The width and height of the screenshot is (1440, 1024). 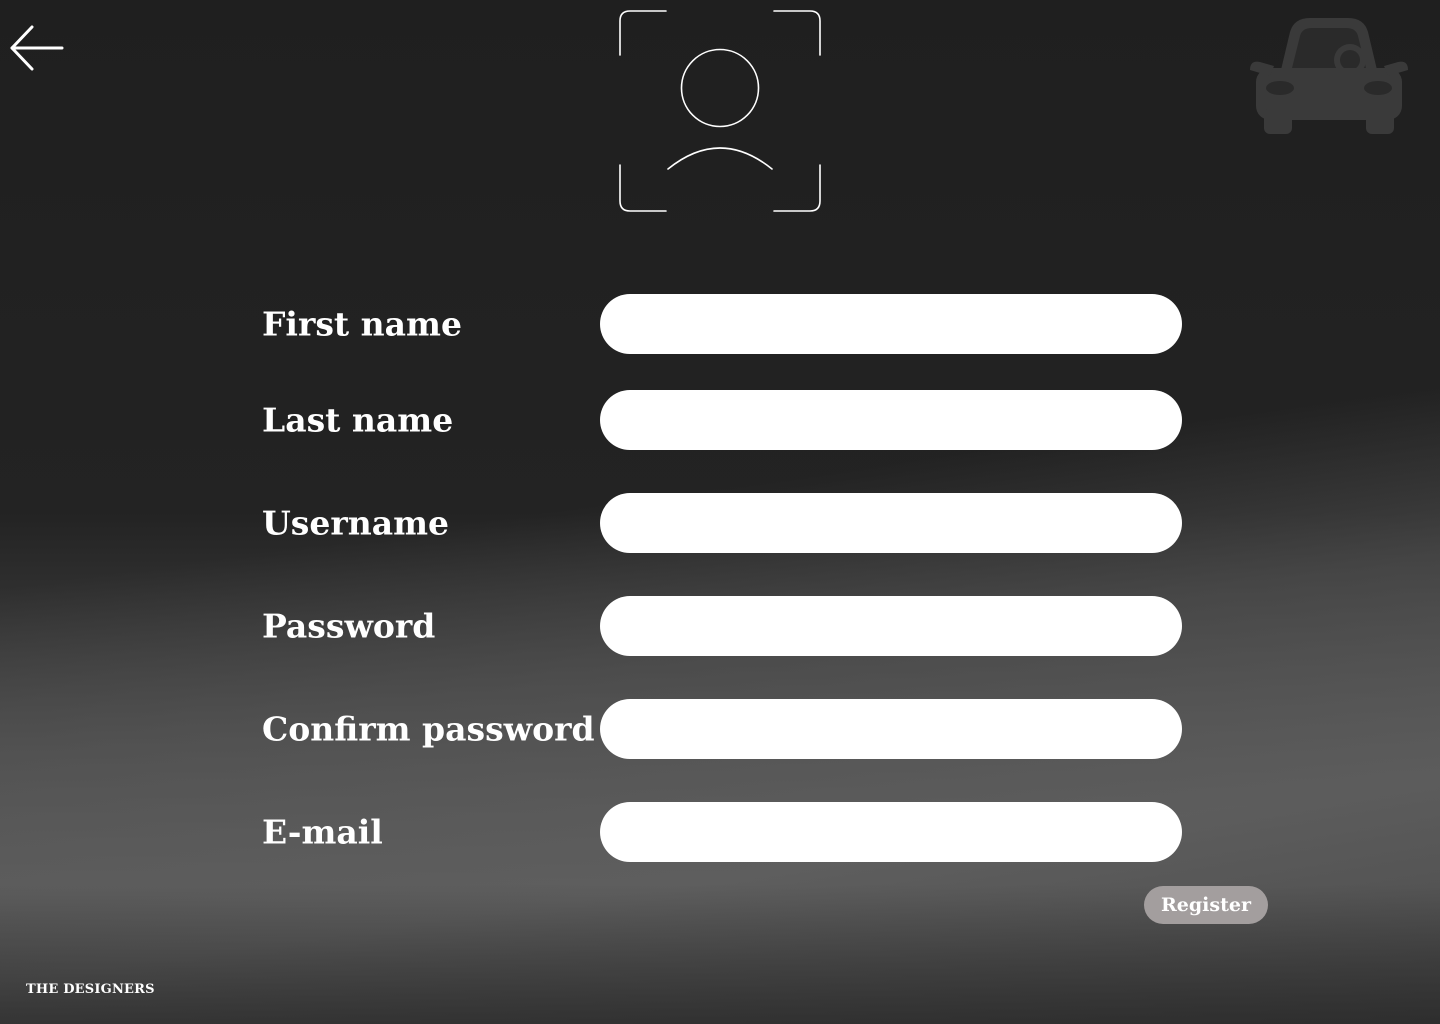 What do you see at coordinates (891, 523) in the screenshot?
I see `username-input` at bounding box center [891, 523].